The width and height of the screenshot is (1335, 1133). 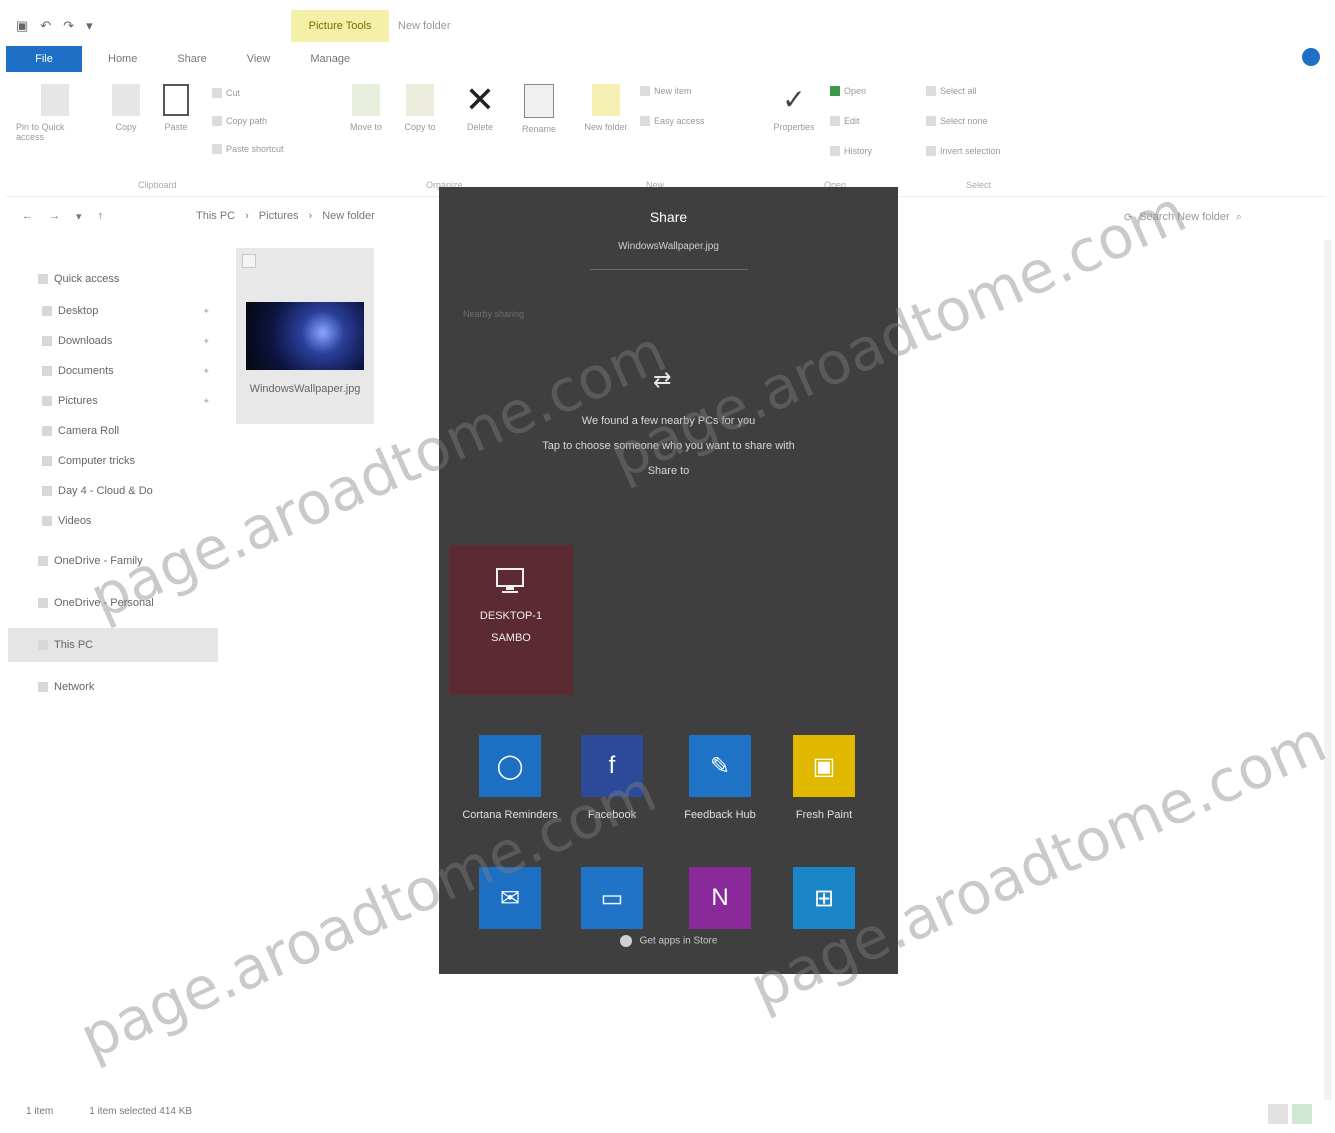 What do you see at coordinates (27, 216) in the screenshot?
I see `back-icon: ←` at bounding box center [27, 216].